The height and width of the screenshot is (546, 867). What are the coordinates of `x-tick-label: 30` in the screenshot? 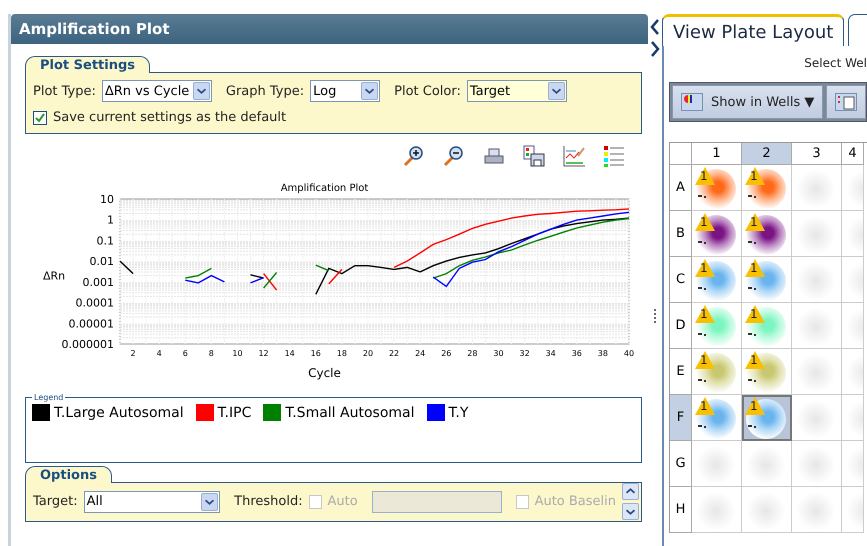 It's located at (498, 353).